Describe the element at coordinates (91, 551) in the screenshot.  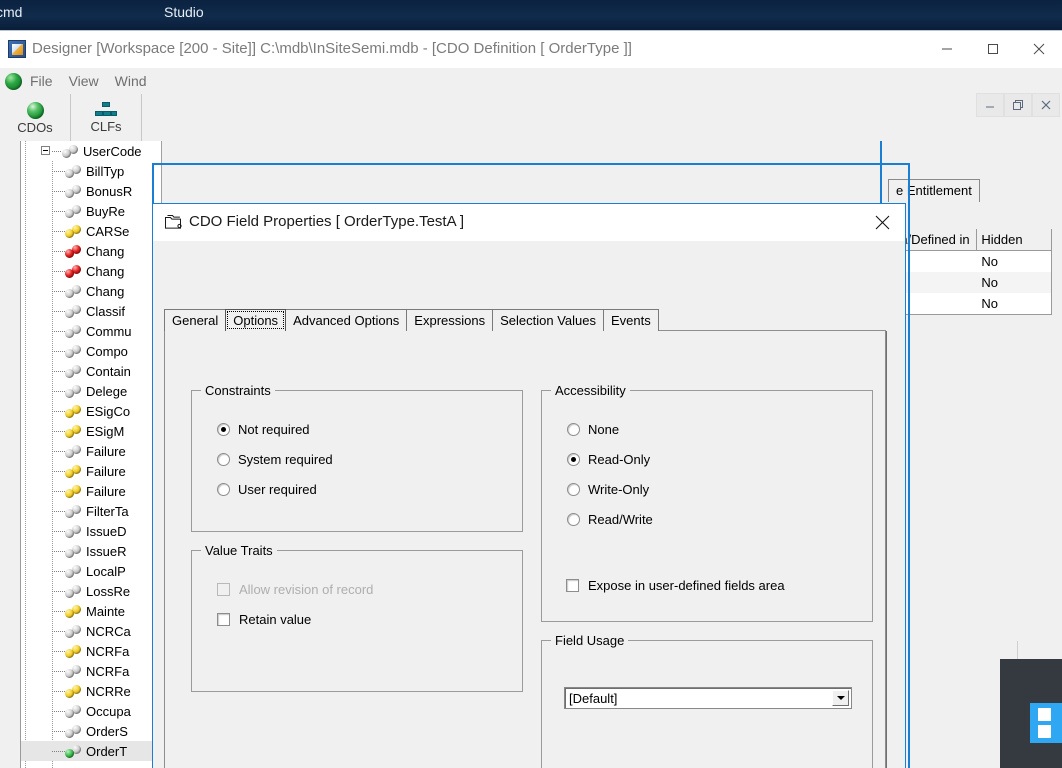
I see `tree-item: IssueR` at that location.